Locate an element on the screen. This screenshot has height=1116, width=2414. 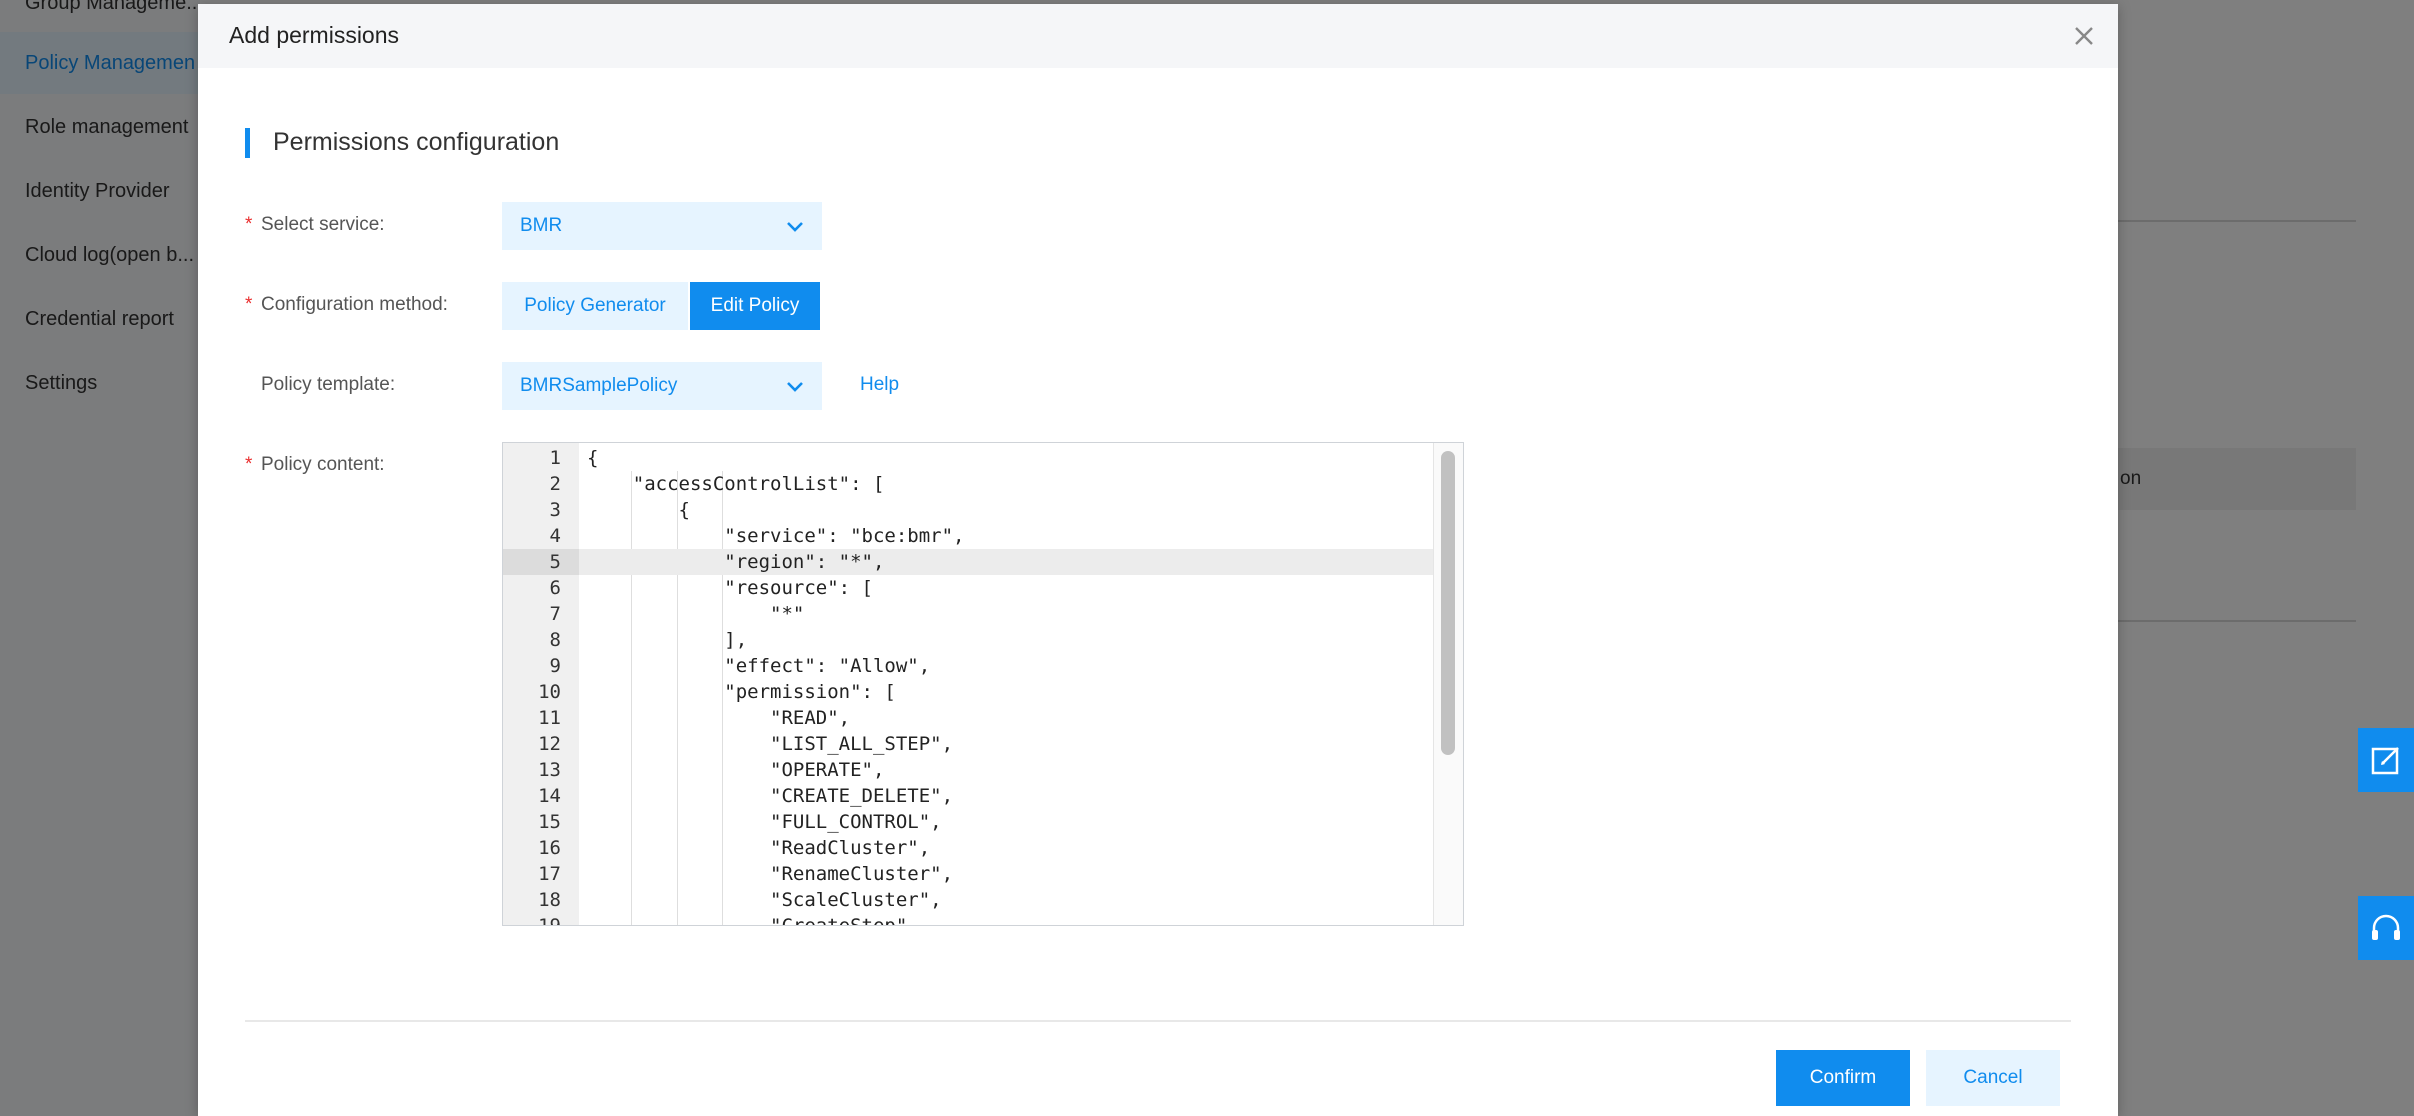
code-line: 8 ], is located at coordinates (968, 640).